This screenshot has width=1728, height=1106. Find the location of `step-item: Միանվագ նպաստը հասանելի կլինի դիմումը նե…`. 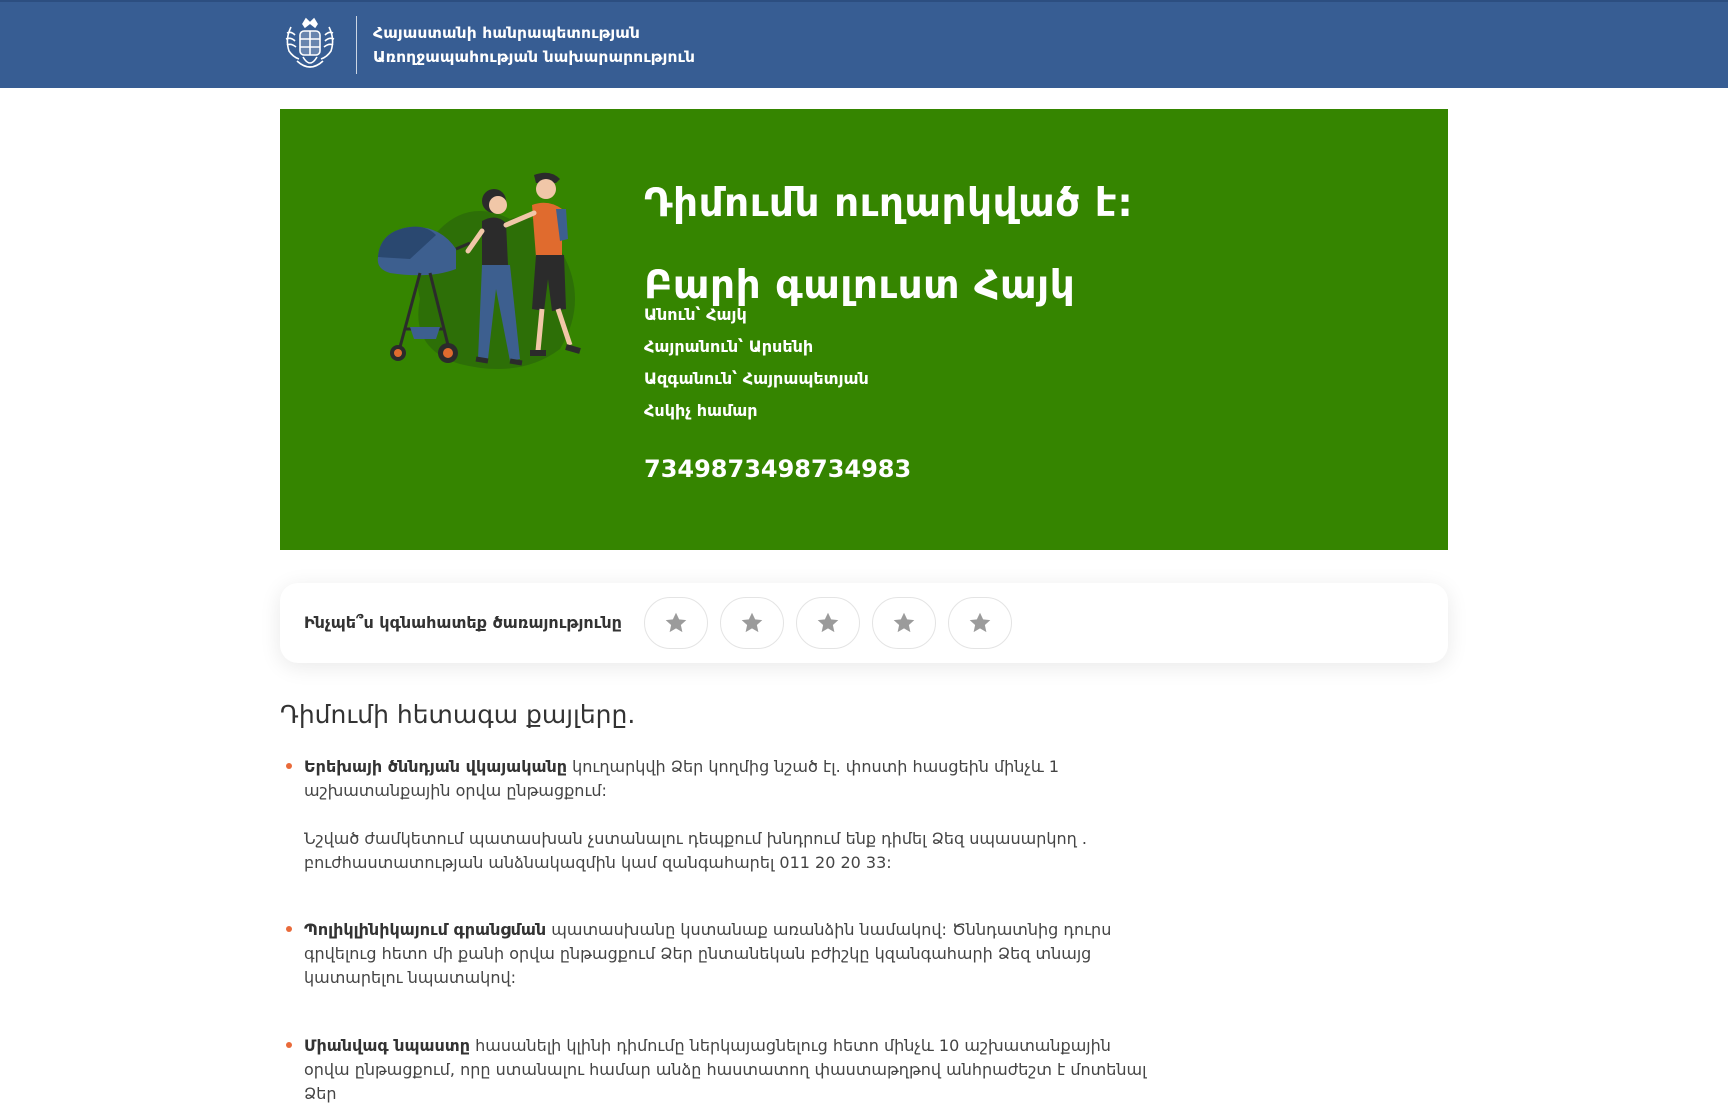

step-item: Միանվագ նպաստը հասանելի կլինի դիմումը նե… is located at coordinates (720, 1070).